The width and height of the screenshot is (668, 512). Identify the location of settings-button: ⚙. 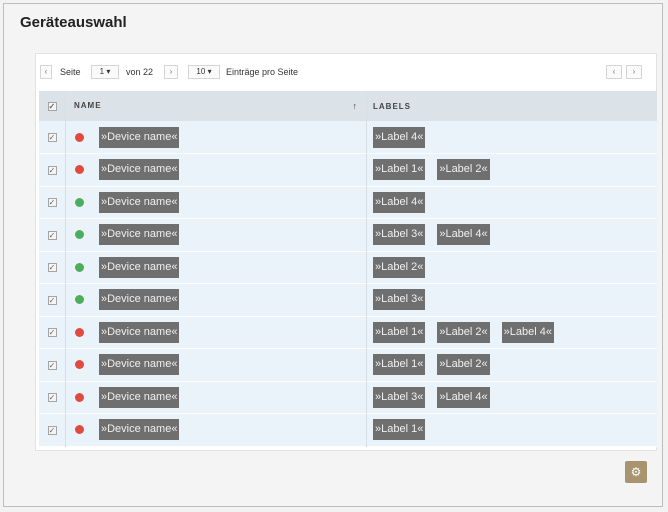
(636, 472).